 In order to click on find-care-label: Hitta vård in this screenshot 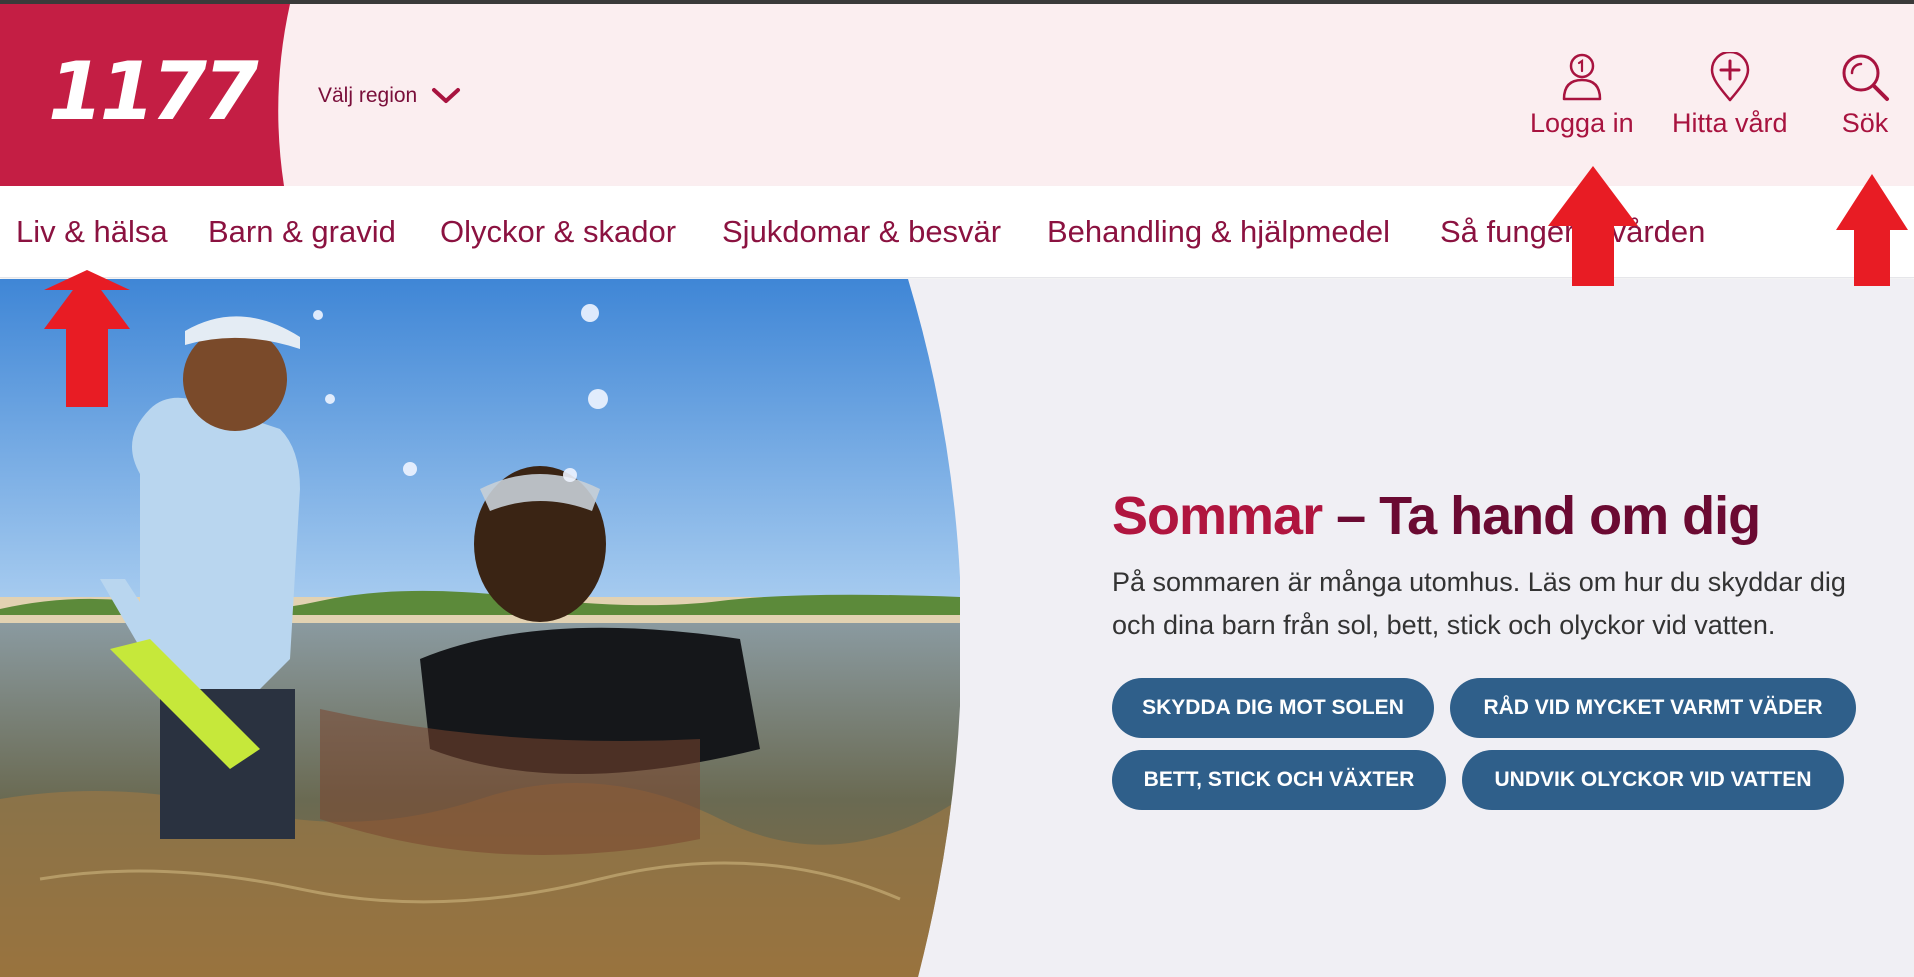, I will do `click(1730, 123)`.